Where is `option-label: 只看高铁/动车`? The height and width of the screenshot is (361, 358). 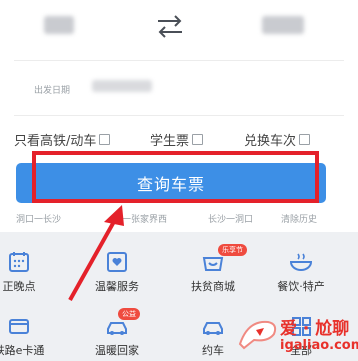 option-label: 只看高铁/动车 is located at coordinates (55, 141).